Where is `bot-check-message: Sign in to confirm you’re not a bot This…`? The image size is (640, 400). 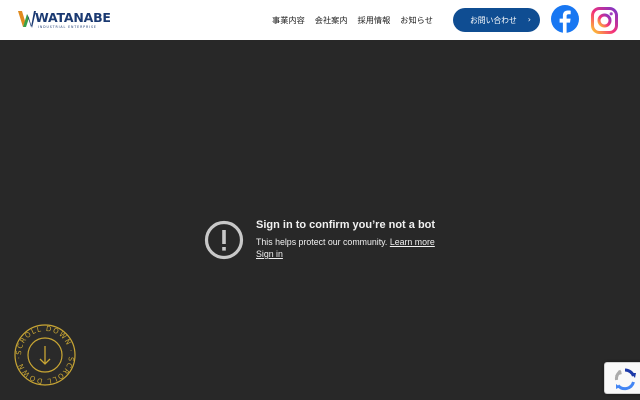
bot-check-message: Sign in to confirm you’re not a bot This… is located at coordinates (334, 244).